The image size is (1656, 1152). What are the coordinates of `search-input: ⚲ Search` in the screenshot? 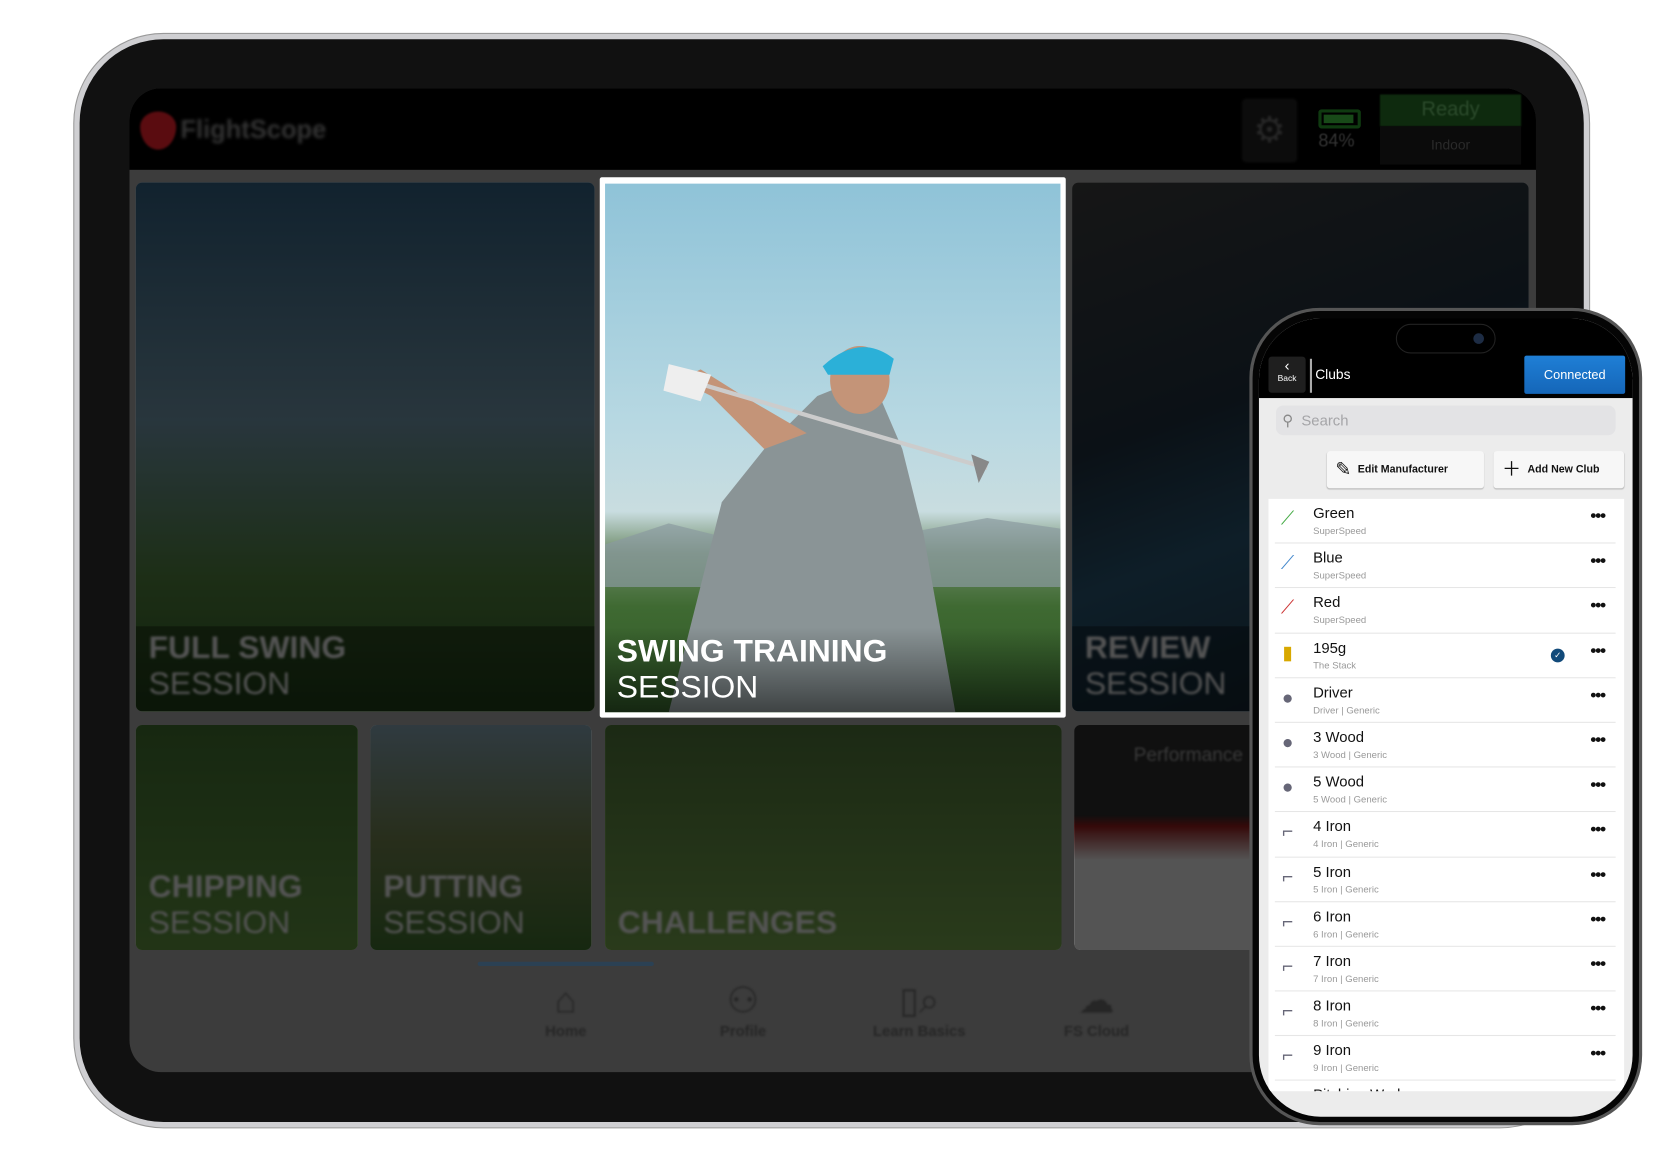 It's located at (1445, 420).